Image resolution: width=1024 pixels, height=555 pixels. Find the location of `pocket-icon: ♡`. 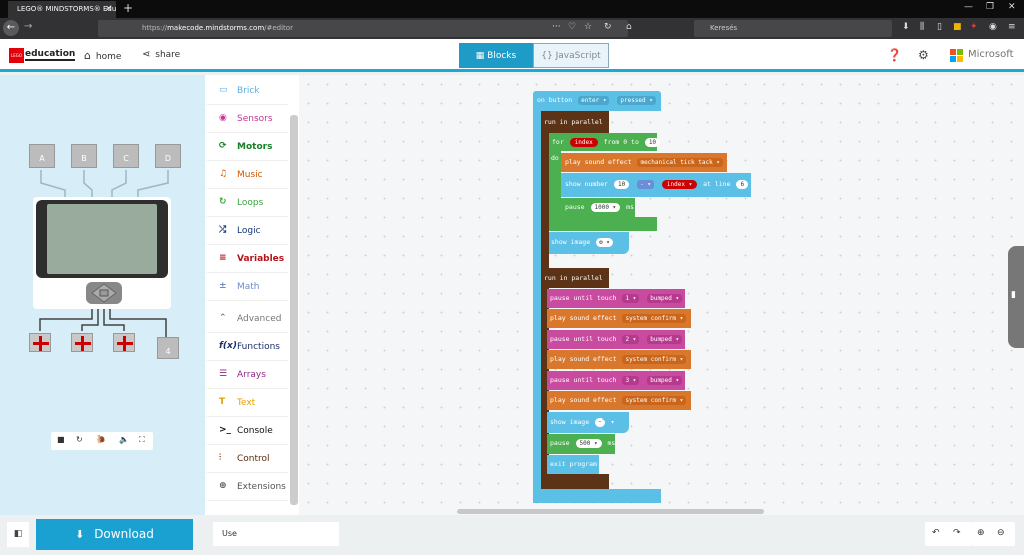

pocket-icon: ♡ is located at coordinates (572, 27).